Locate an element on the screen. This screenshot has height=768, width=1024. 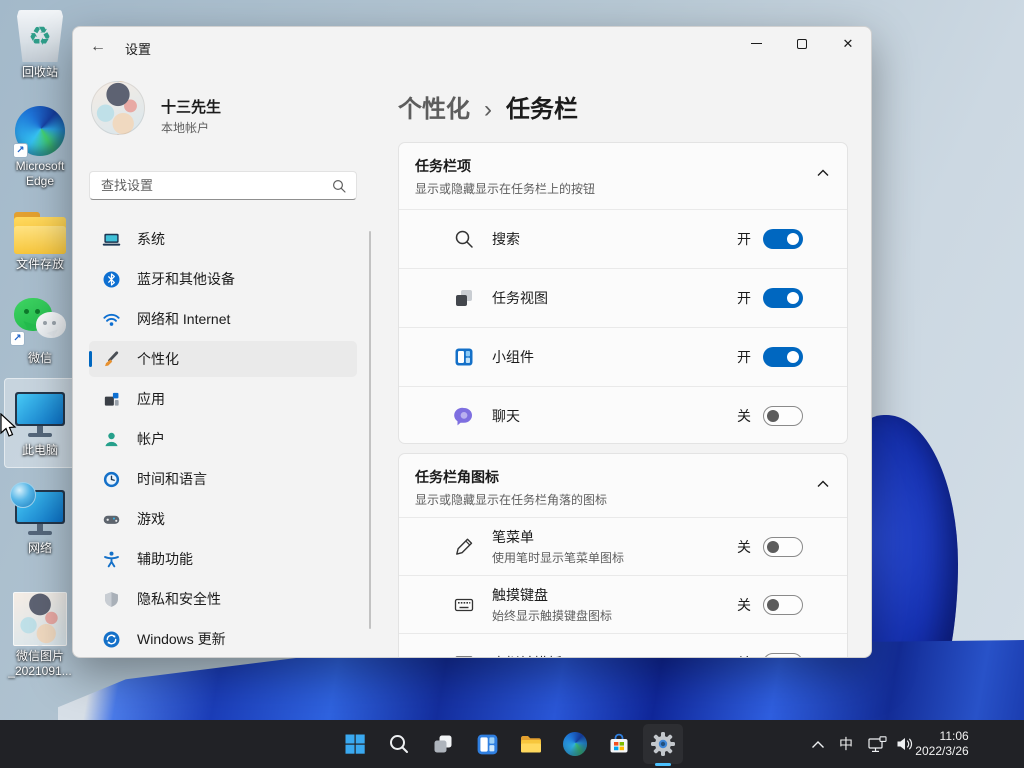
user-name: 十三先生 is located at coordinates (191, 107).